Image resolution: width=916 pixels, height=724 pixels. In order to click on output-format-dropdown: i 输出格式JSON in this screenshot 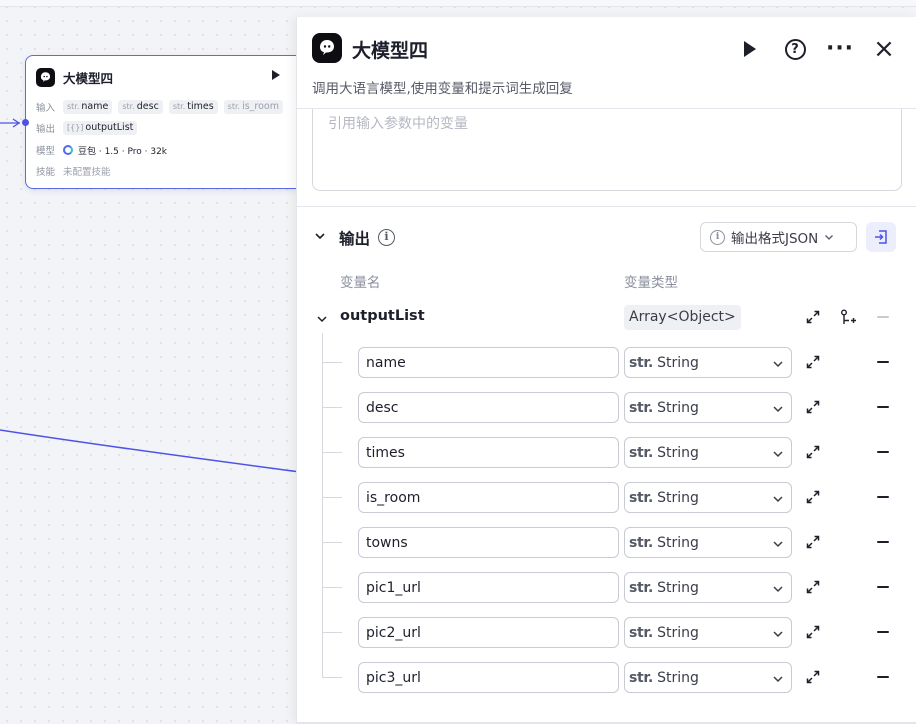, I will do `click(778, 237)`.